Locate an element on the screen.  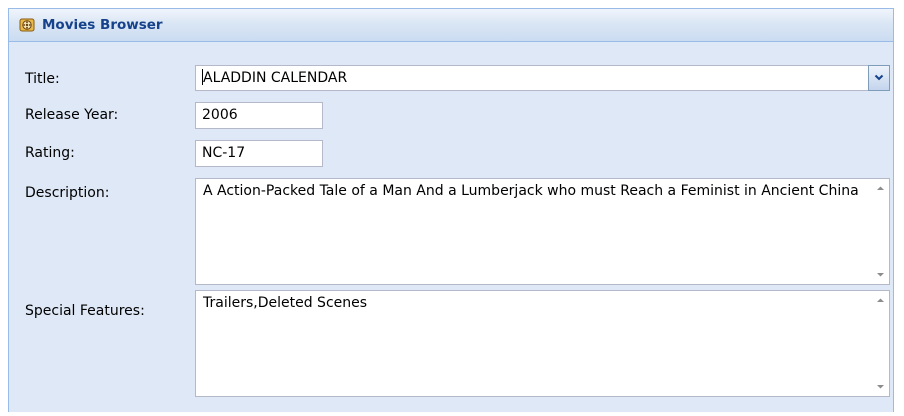
chevron-down-icon is located at coordinates (879, 77).